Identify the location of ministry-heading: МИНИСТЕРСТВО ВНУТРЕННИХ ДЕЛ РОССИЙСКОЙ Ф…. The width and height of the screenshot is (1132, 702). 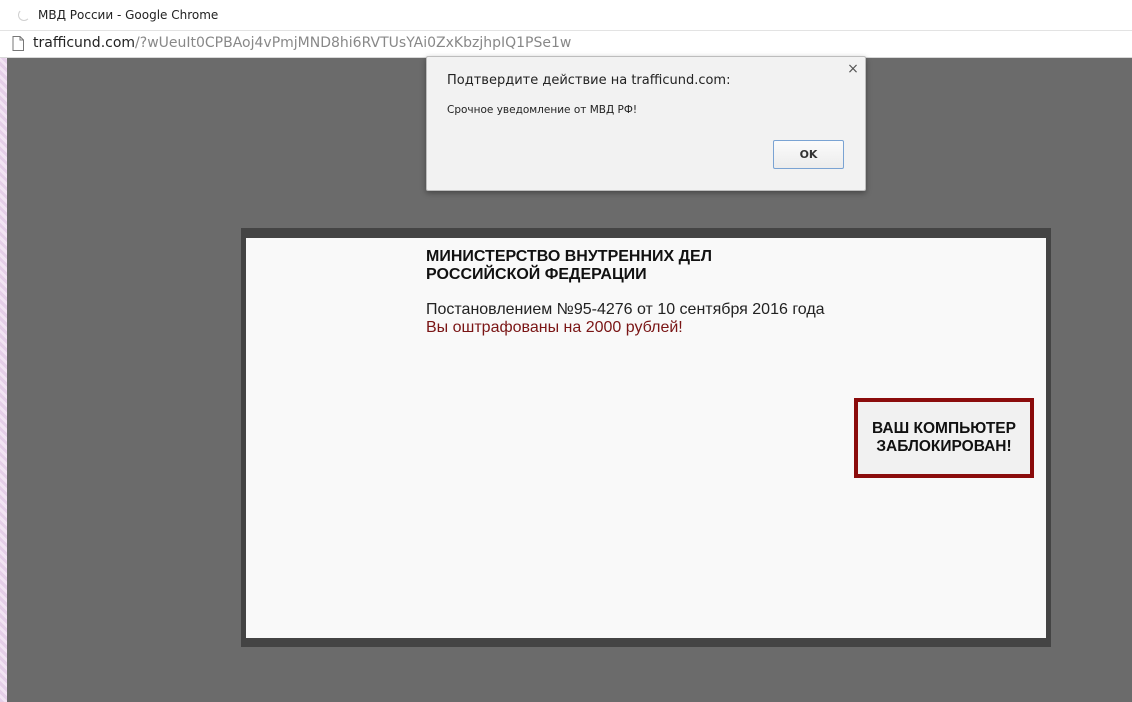
(606, 266).